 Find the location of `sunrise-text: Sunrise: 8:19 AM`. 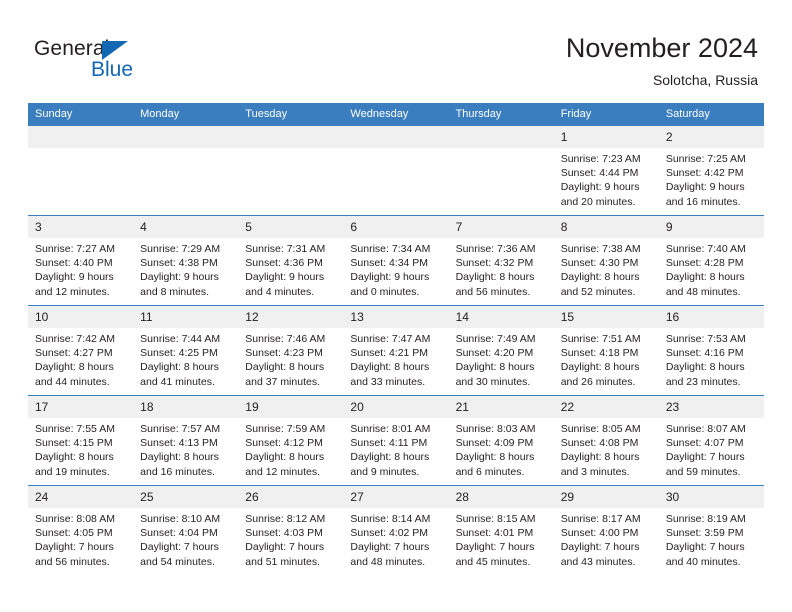

sunrise-text: Sunrise: 8:19 AM is located at coordinates (705, 519).